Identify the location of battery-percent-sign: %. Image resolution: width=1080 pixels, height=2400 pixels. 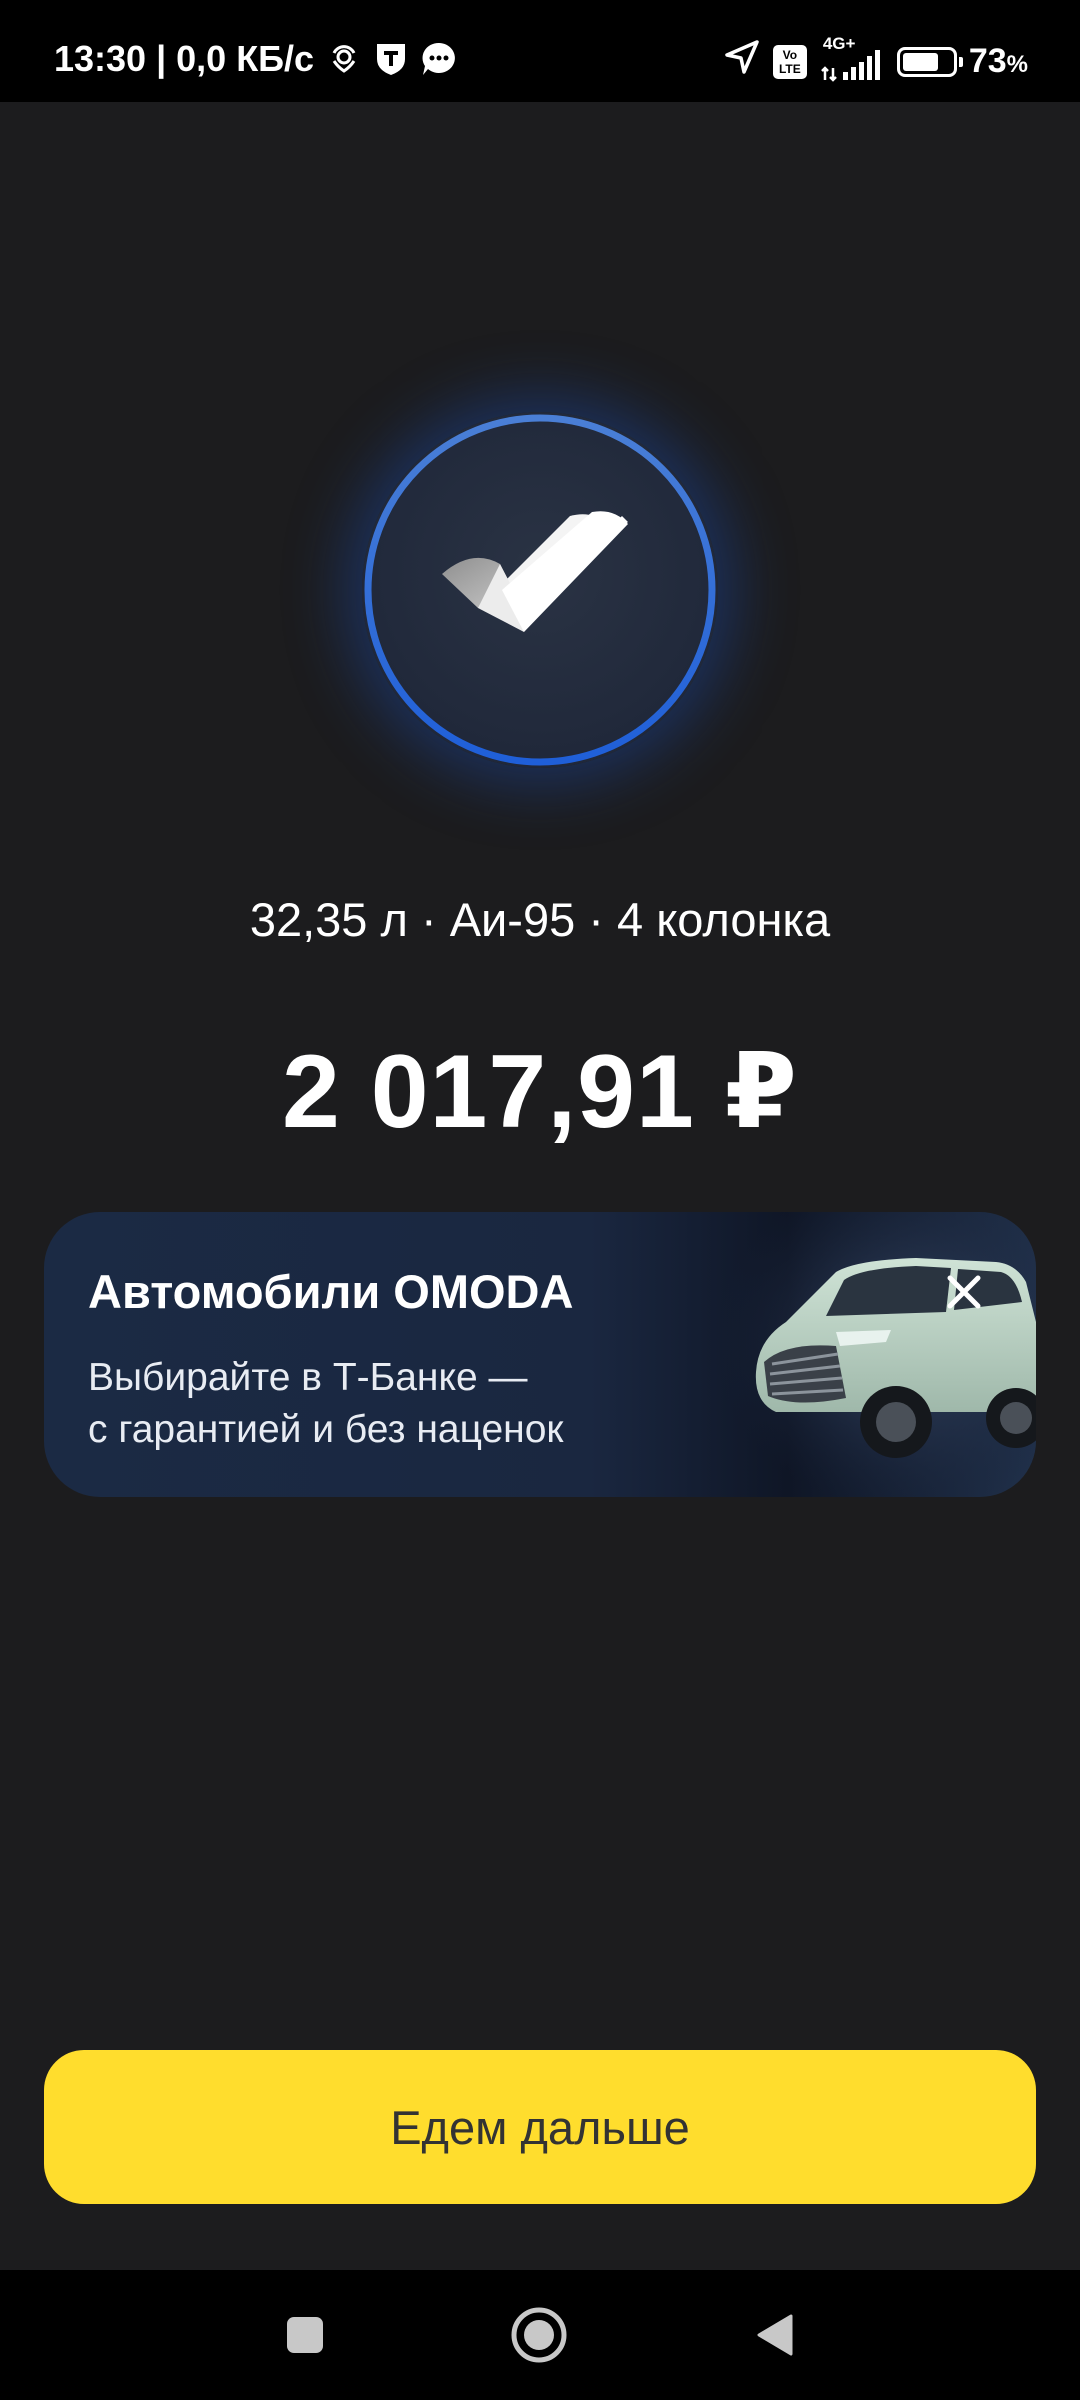
(1017, 64).